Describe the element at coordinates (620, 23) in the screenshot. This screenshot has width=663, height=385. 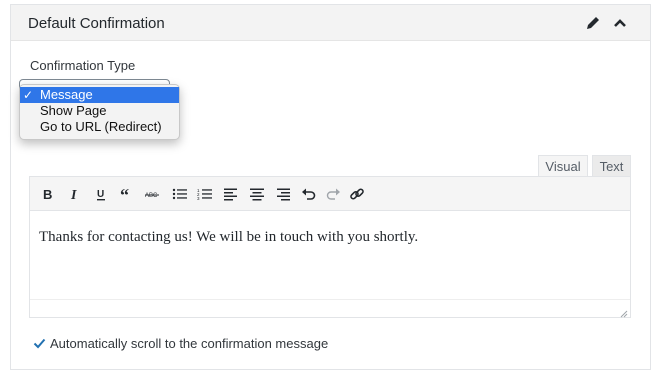
I see `chevron-up-icon` at that location.